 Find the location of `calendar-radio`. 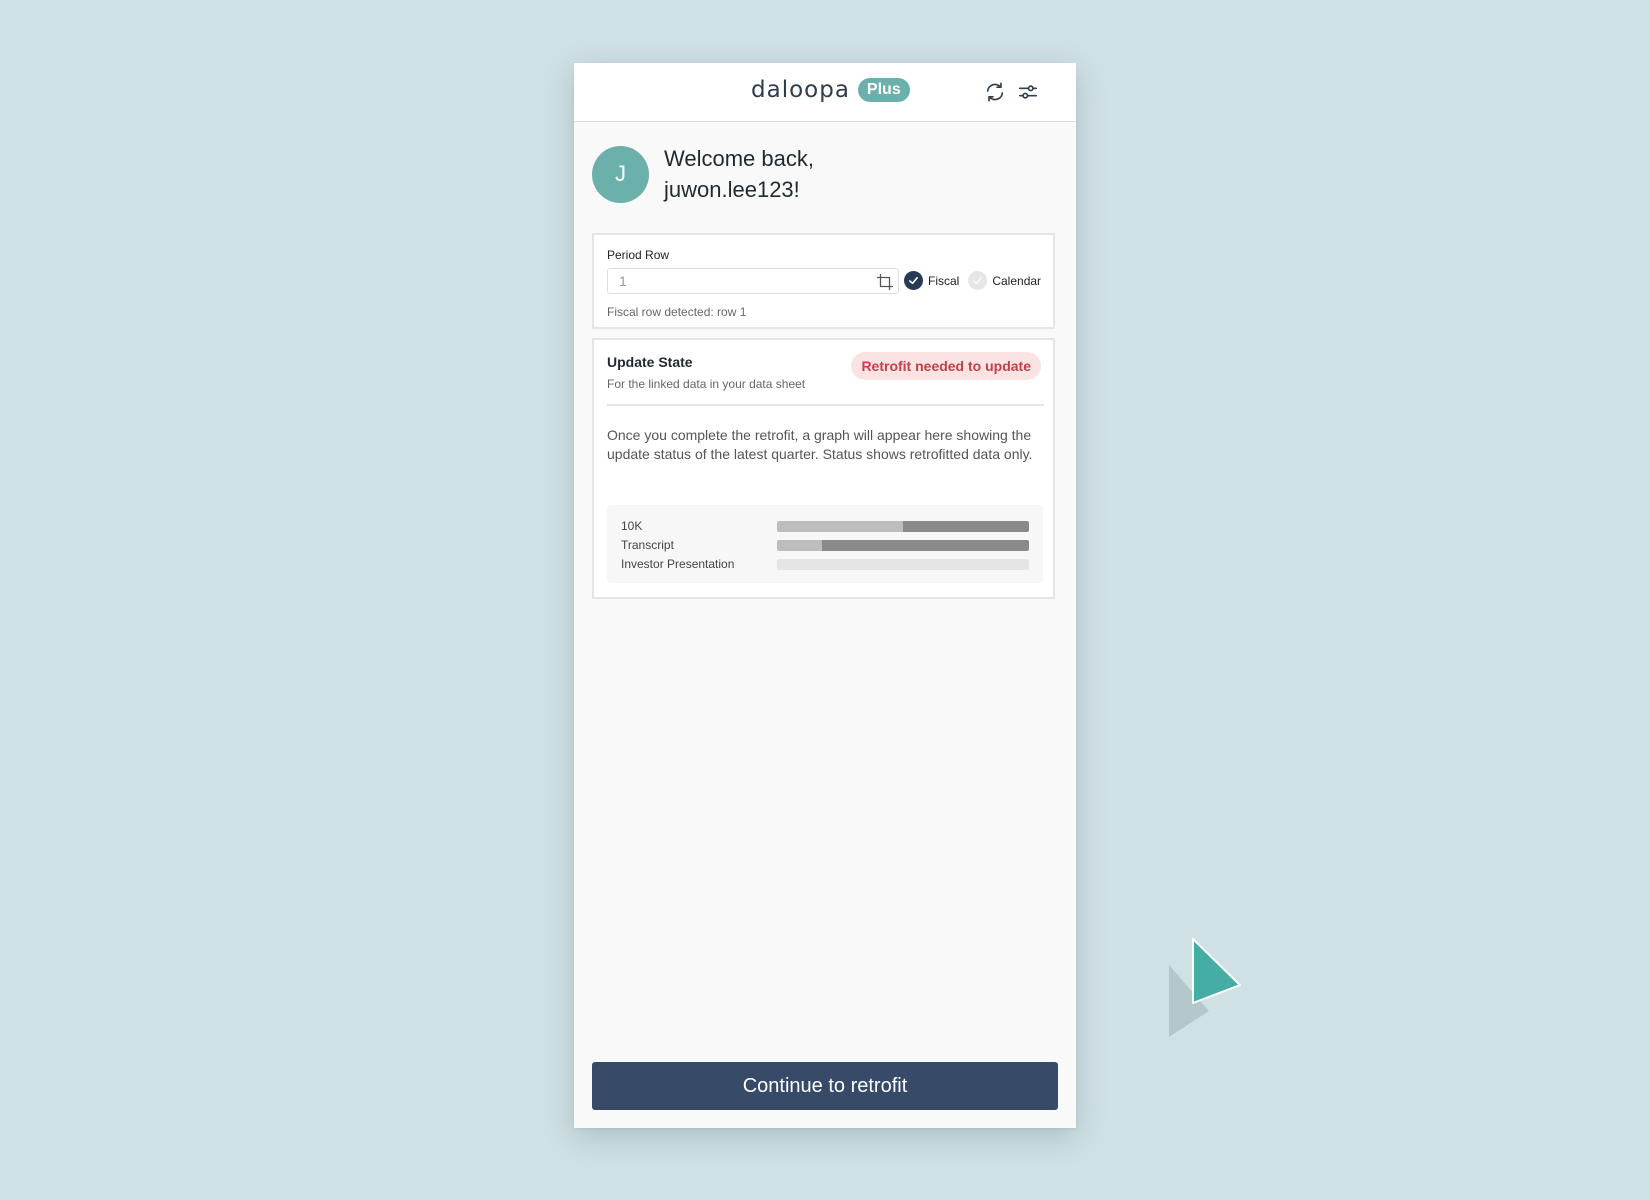

calendar-radio is located at coordinates (978, 280).